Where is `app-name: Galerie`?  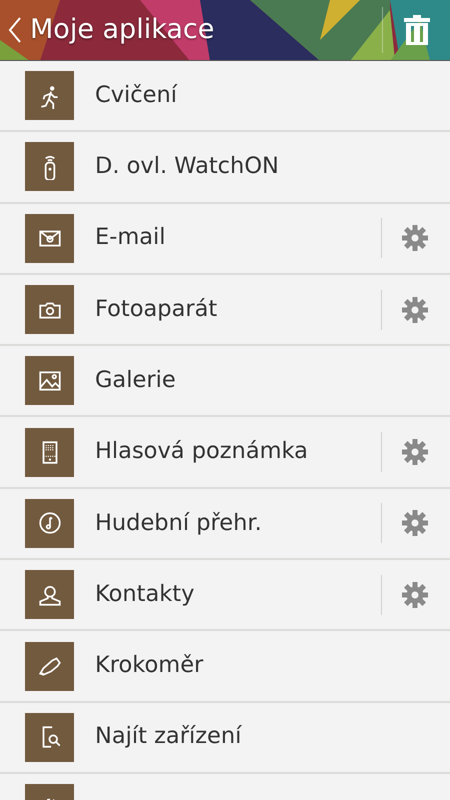
app-name: Galerie is located at coordinates (135, 381).